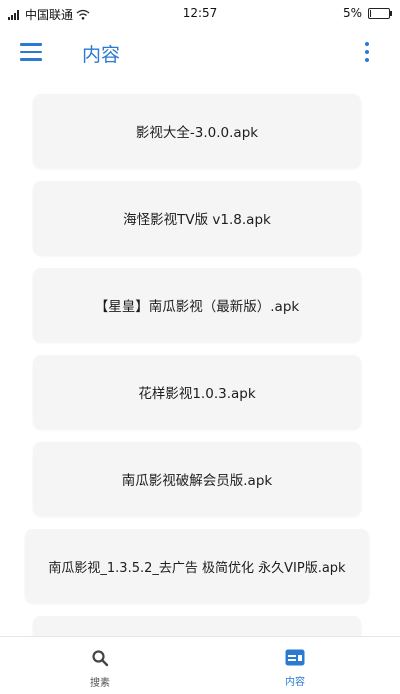 This screenshot has height=694, width=400. I want to click on battery-icon, so click(380, 13).